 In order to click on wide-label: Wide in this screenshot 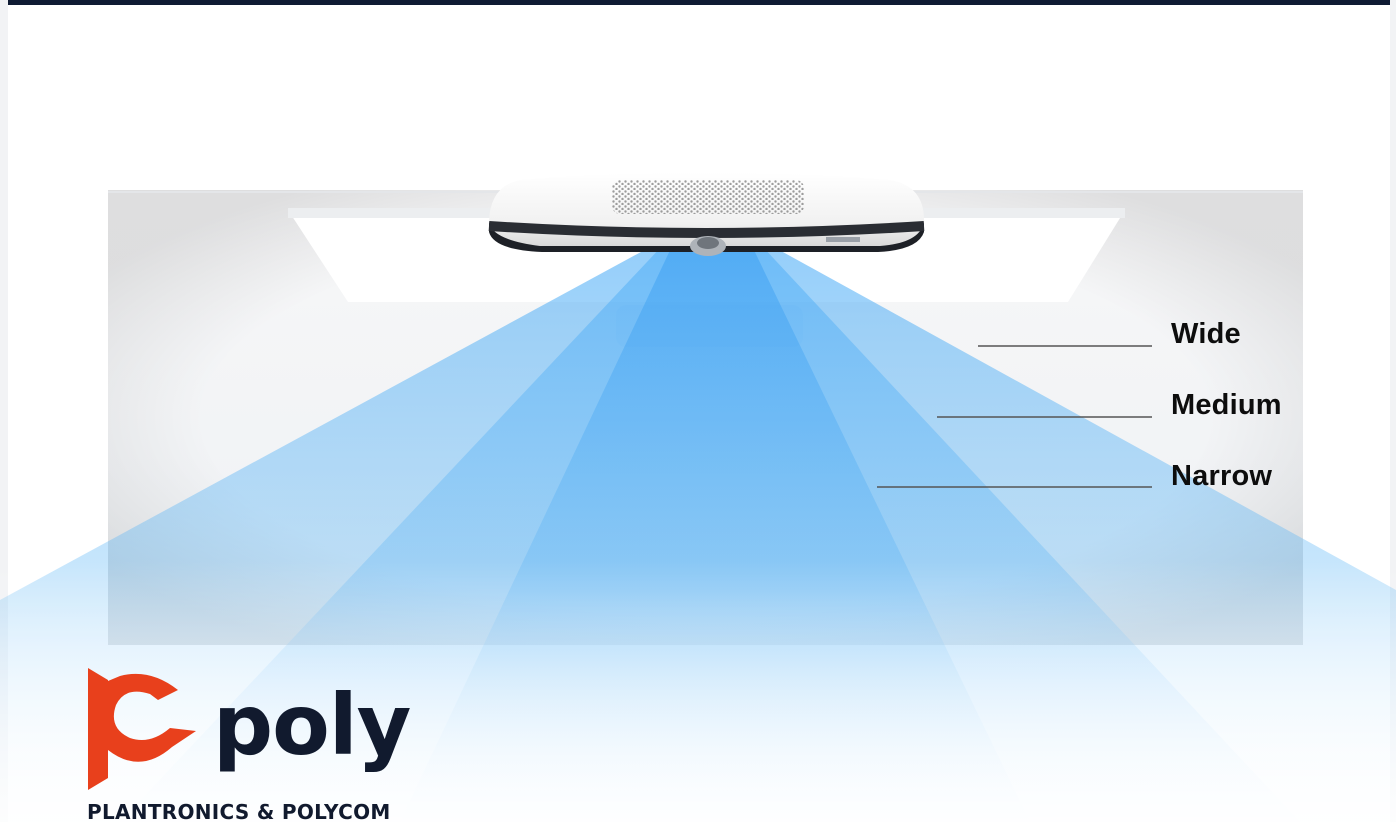, I will do `click(1206, 334)`.